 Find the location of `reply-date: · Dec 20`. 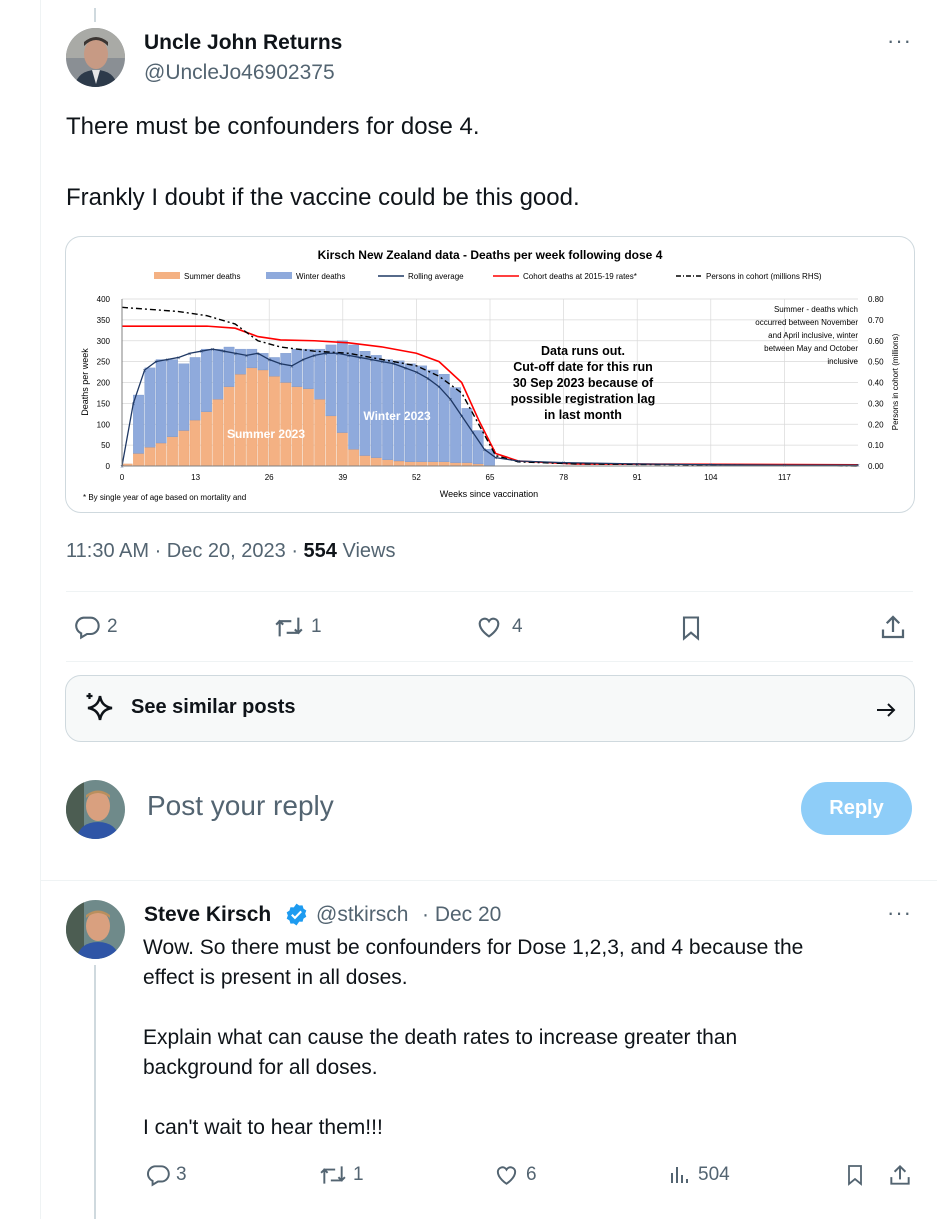

reply-date: · Dec 20 is located at coordinates (461, 915).